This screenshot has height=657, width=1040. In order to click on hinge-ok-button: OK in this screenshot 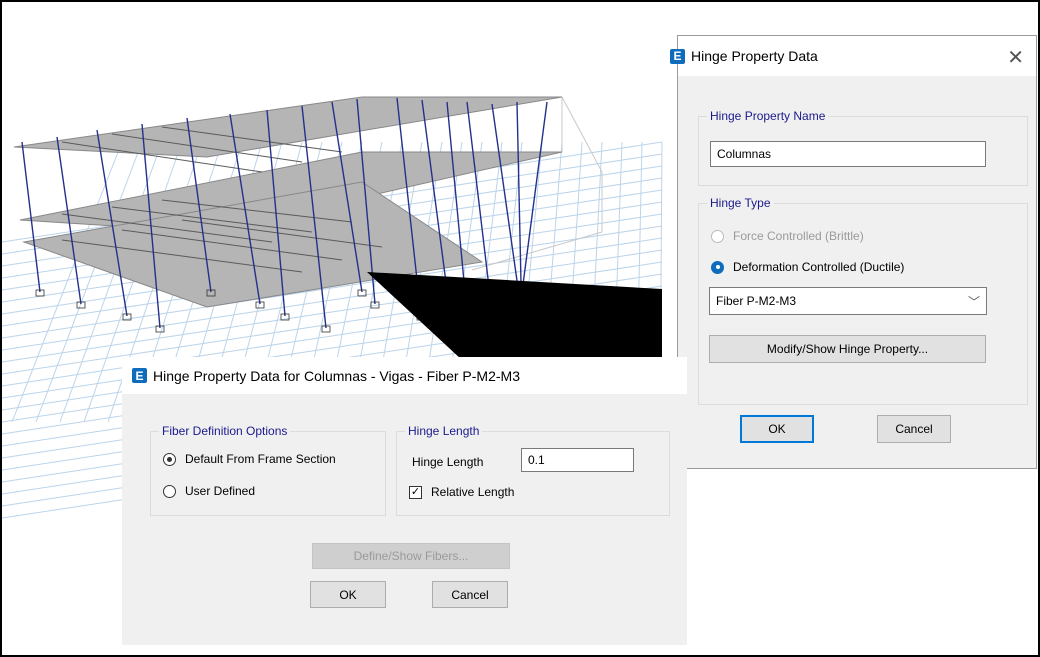, I will do `click(777, 429)`.